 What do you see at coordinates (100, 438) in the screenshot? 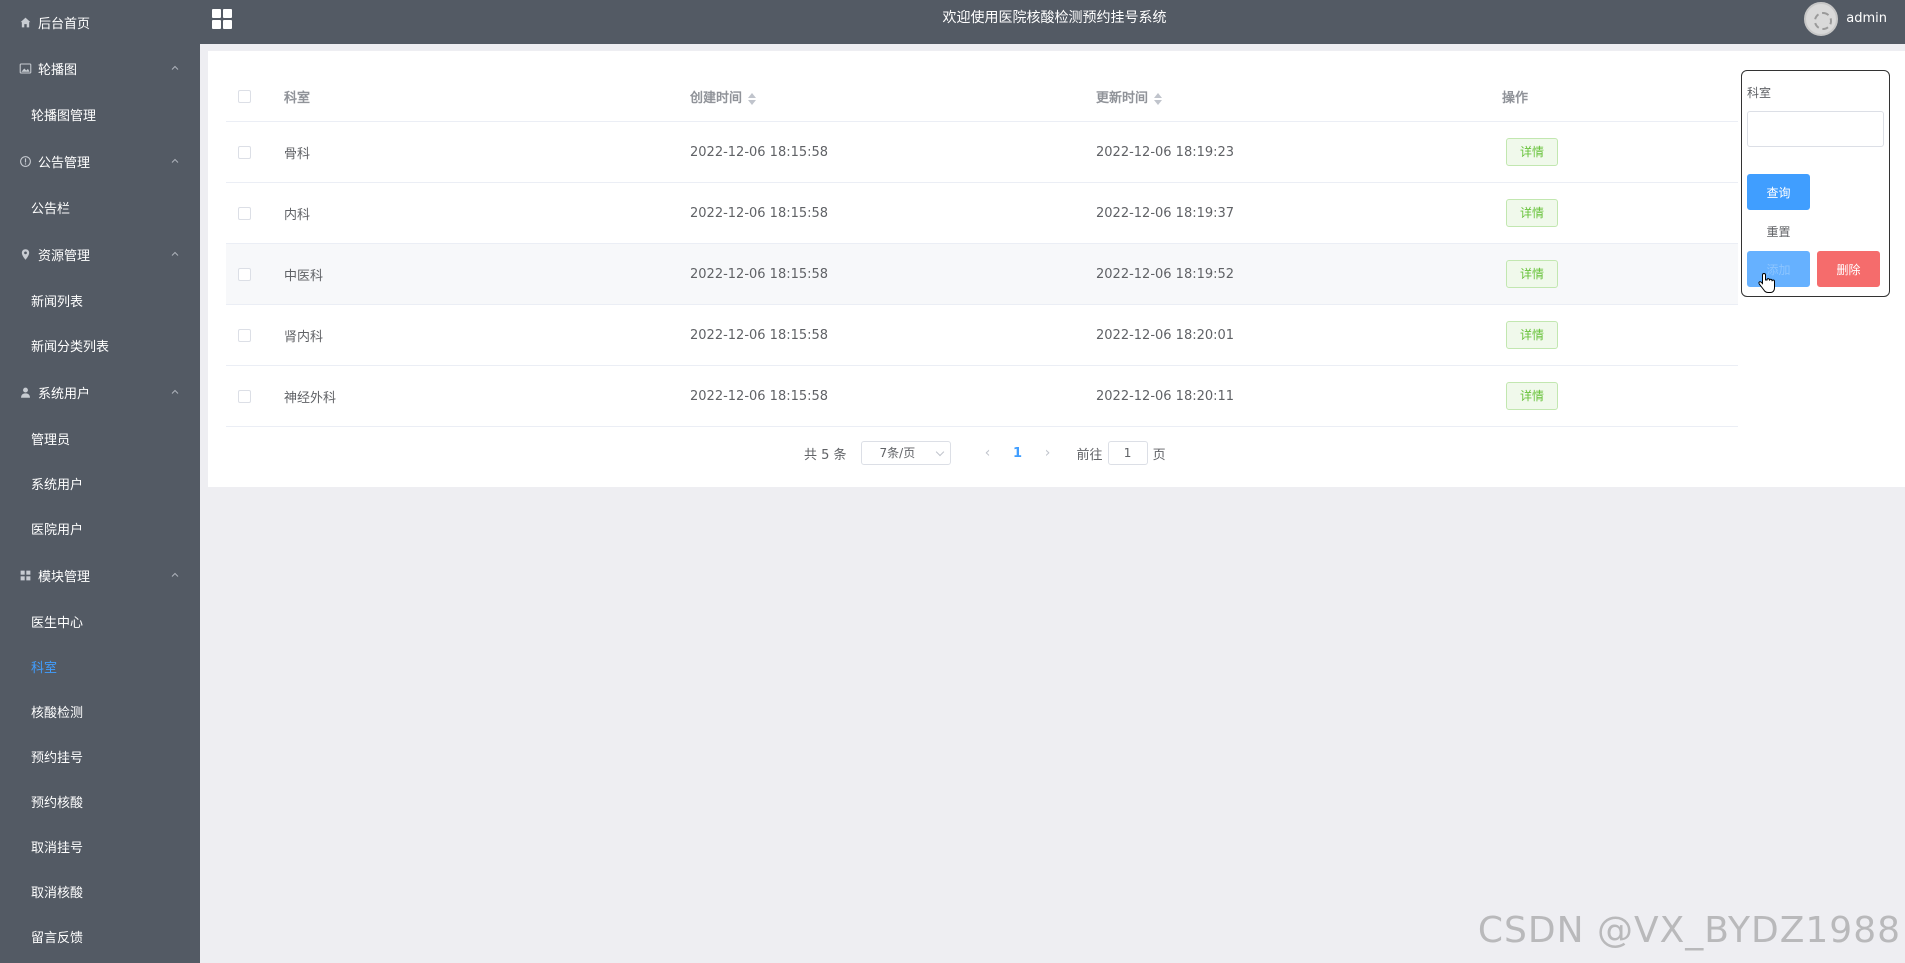
I see `sidebar-item-admins: 管理员` at bounding box center [100, 438].